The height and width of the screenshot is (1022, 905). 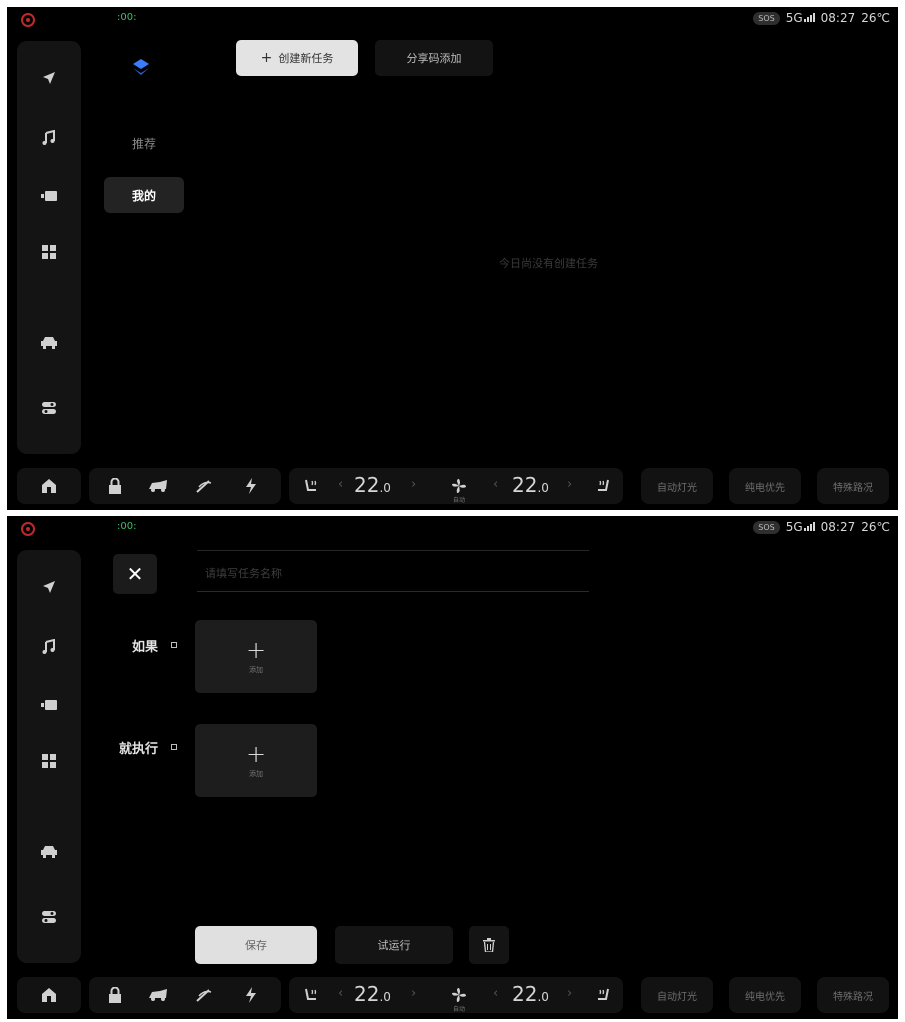 I want to click on condition-label: 如果, so click(x=144, y=647).